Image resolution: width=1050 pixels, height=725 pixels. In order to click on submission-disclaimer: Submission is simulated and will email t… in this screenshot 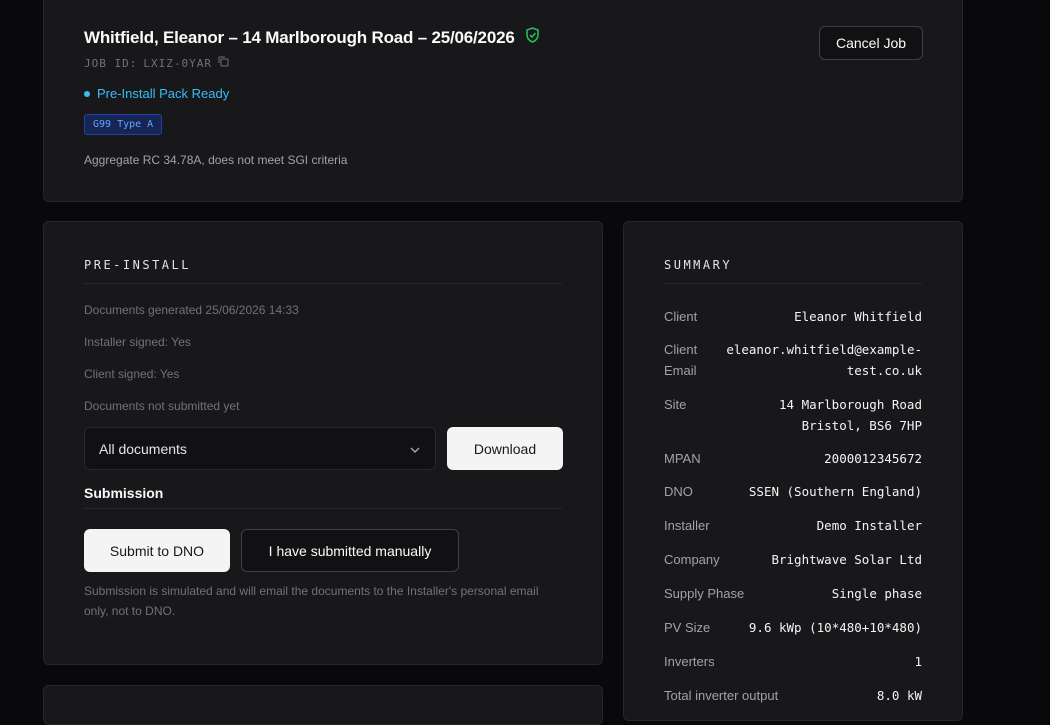, I will do `click(311, 601)`.